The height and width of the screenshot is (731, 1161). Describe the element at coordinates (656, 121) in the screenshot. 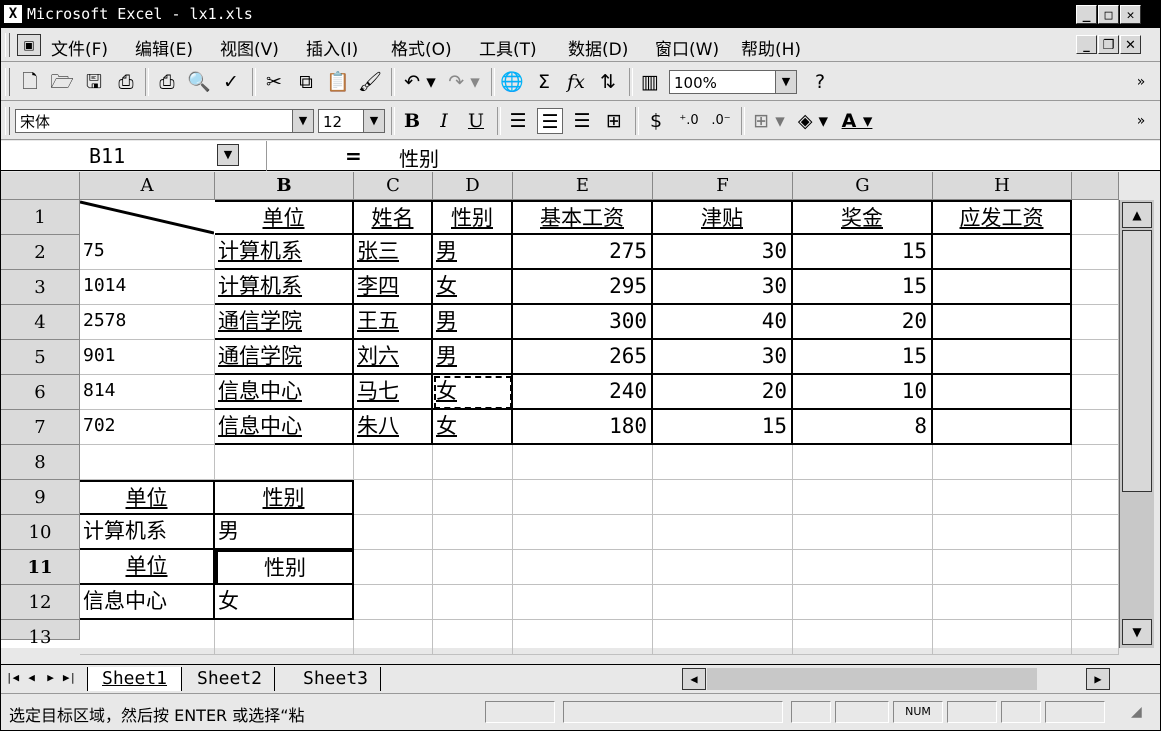

I see `currency-icon: $` at that location.